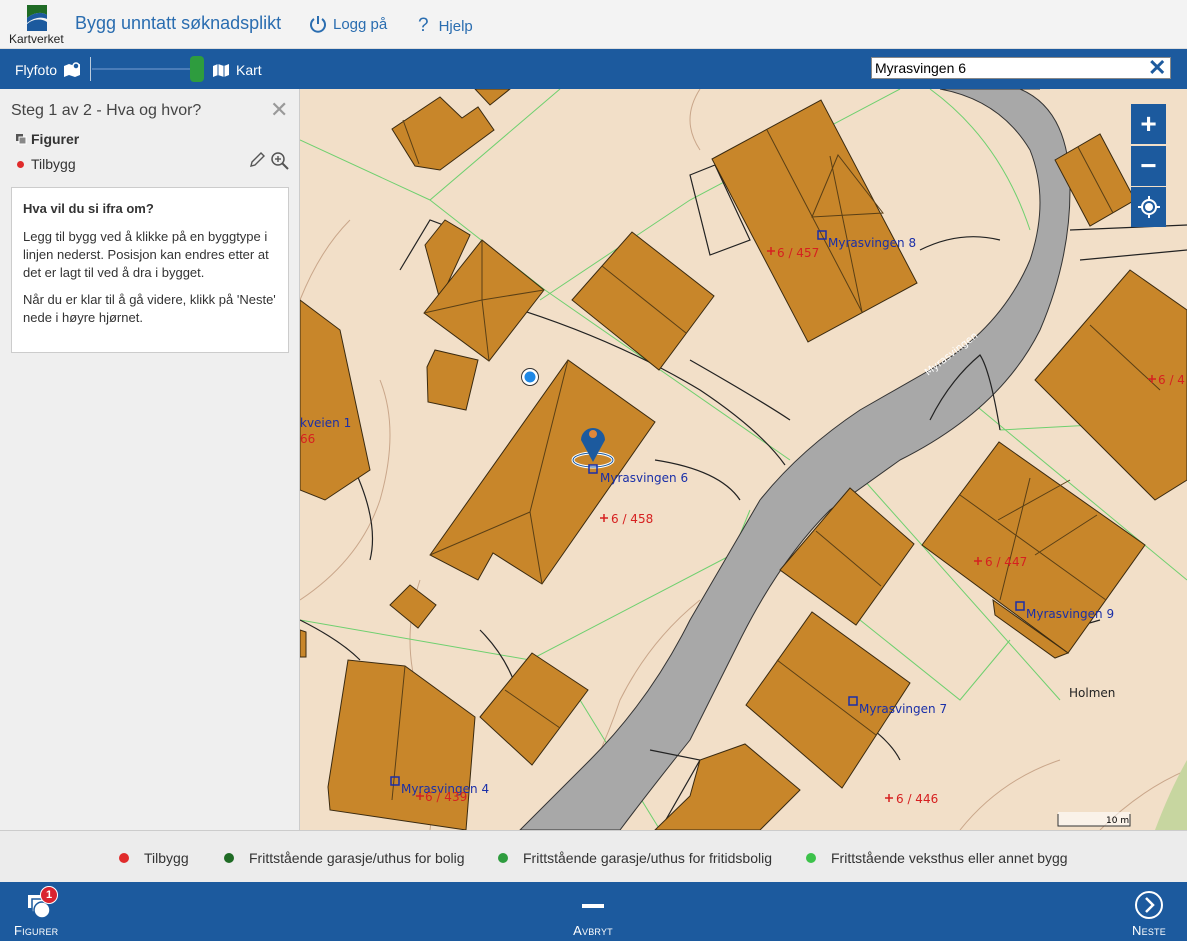 This screenshot has height=941, width=1187. Describe the element at coordinates (1148, 166) in the screenshot. I see `zoom-out-button: −` at that location.